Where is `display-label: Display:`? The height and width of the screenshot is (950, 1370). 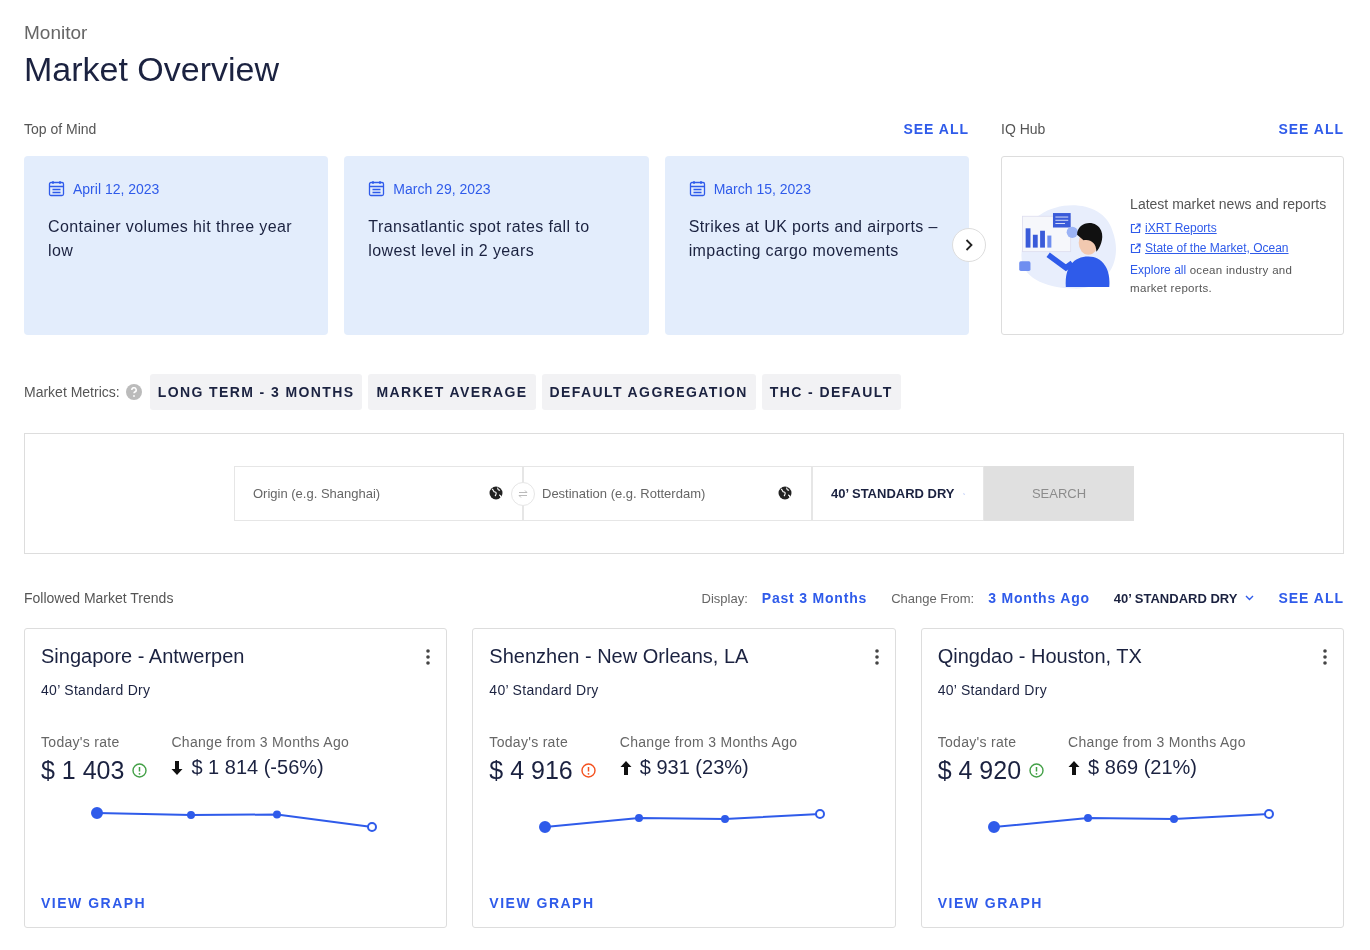 display-label: Display: is located at coordinates (724, 598).